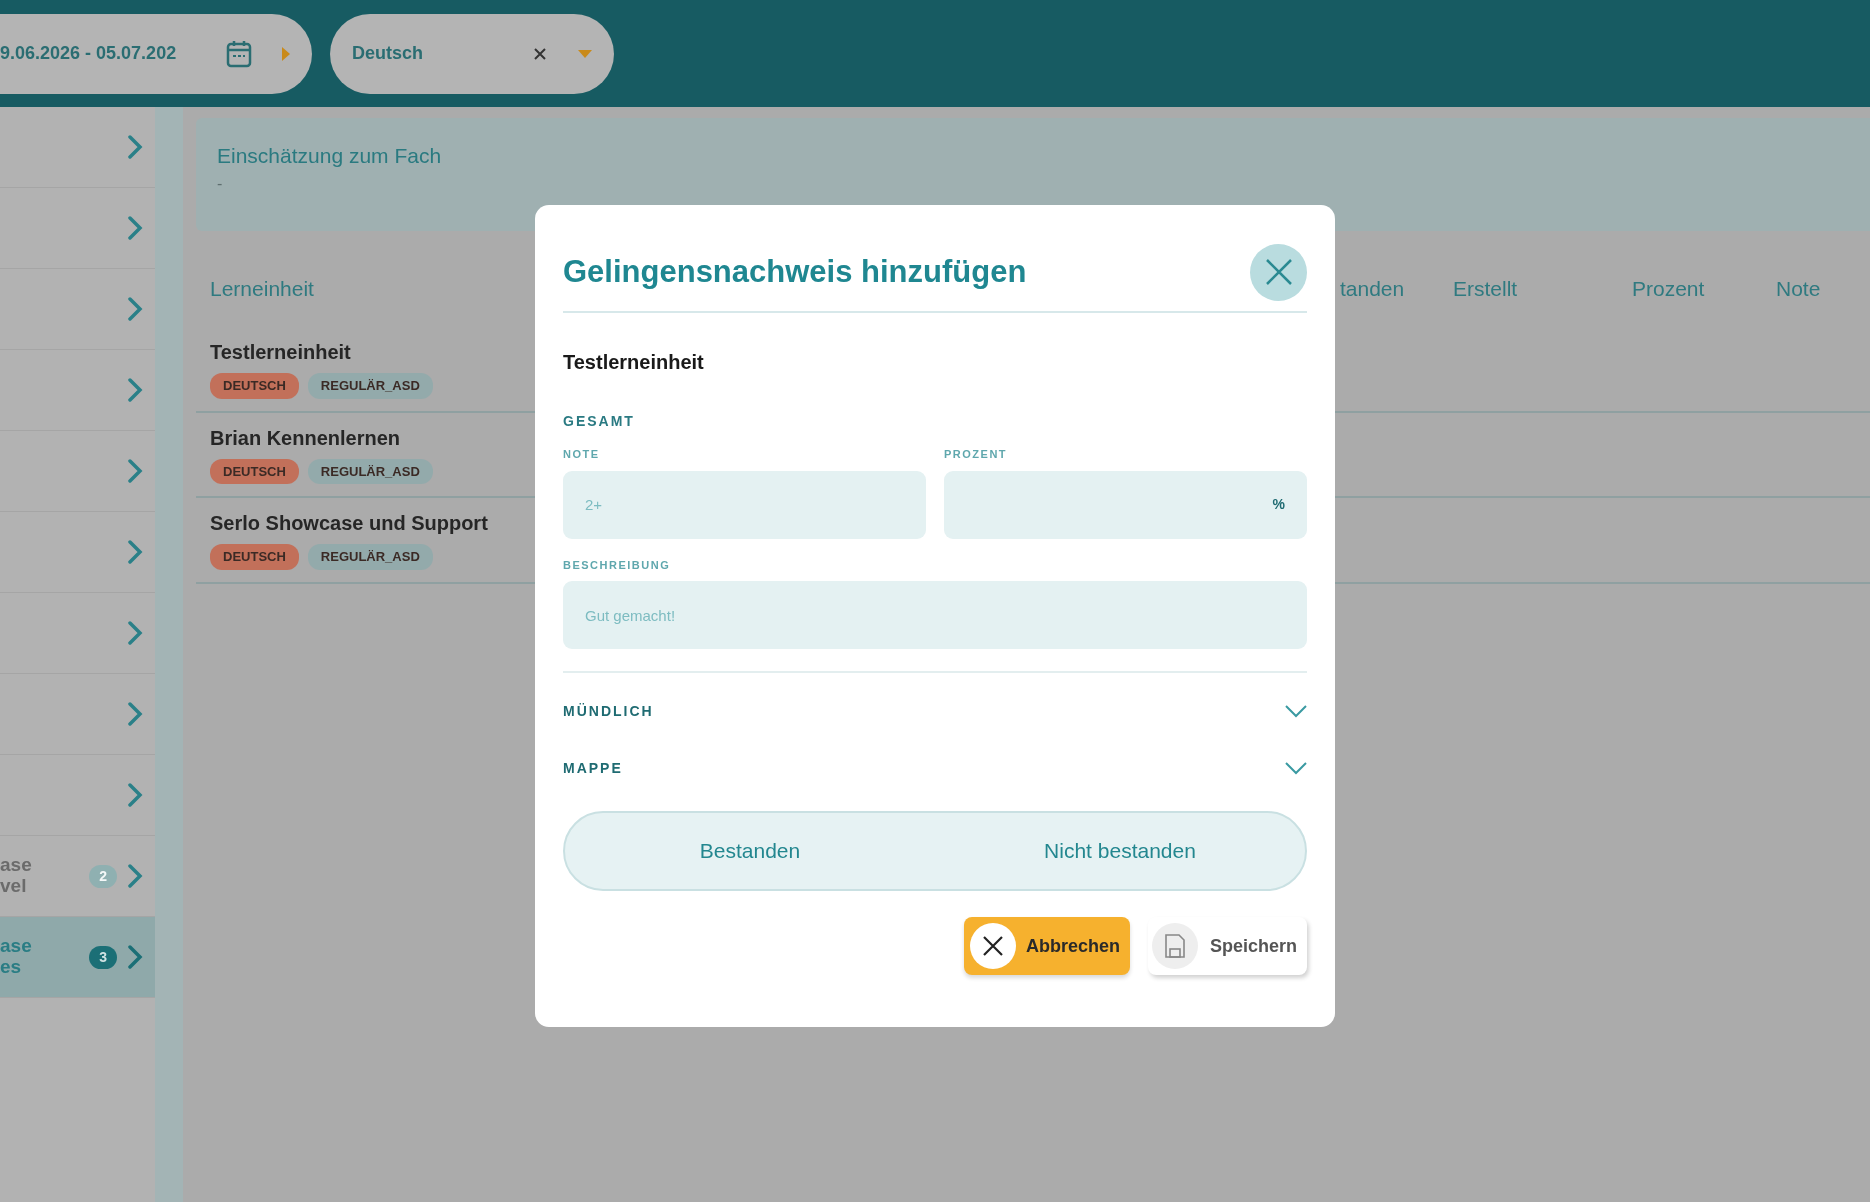 This screenshot has width=1870, height=1202. What do you see at coordinates (220, 183) in the screenshot?
I see `assessment-value: -` at bounding box center [220, 183].